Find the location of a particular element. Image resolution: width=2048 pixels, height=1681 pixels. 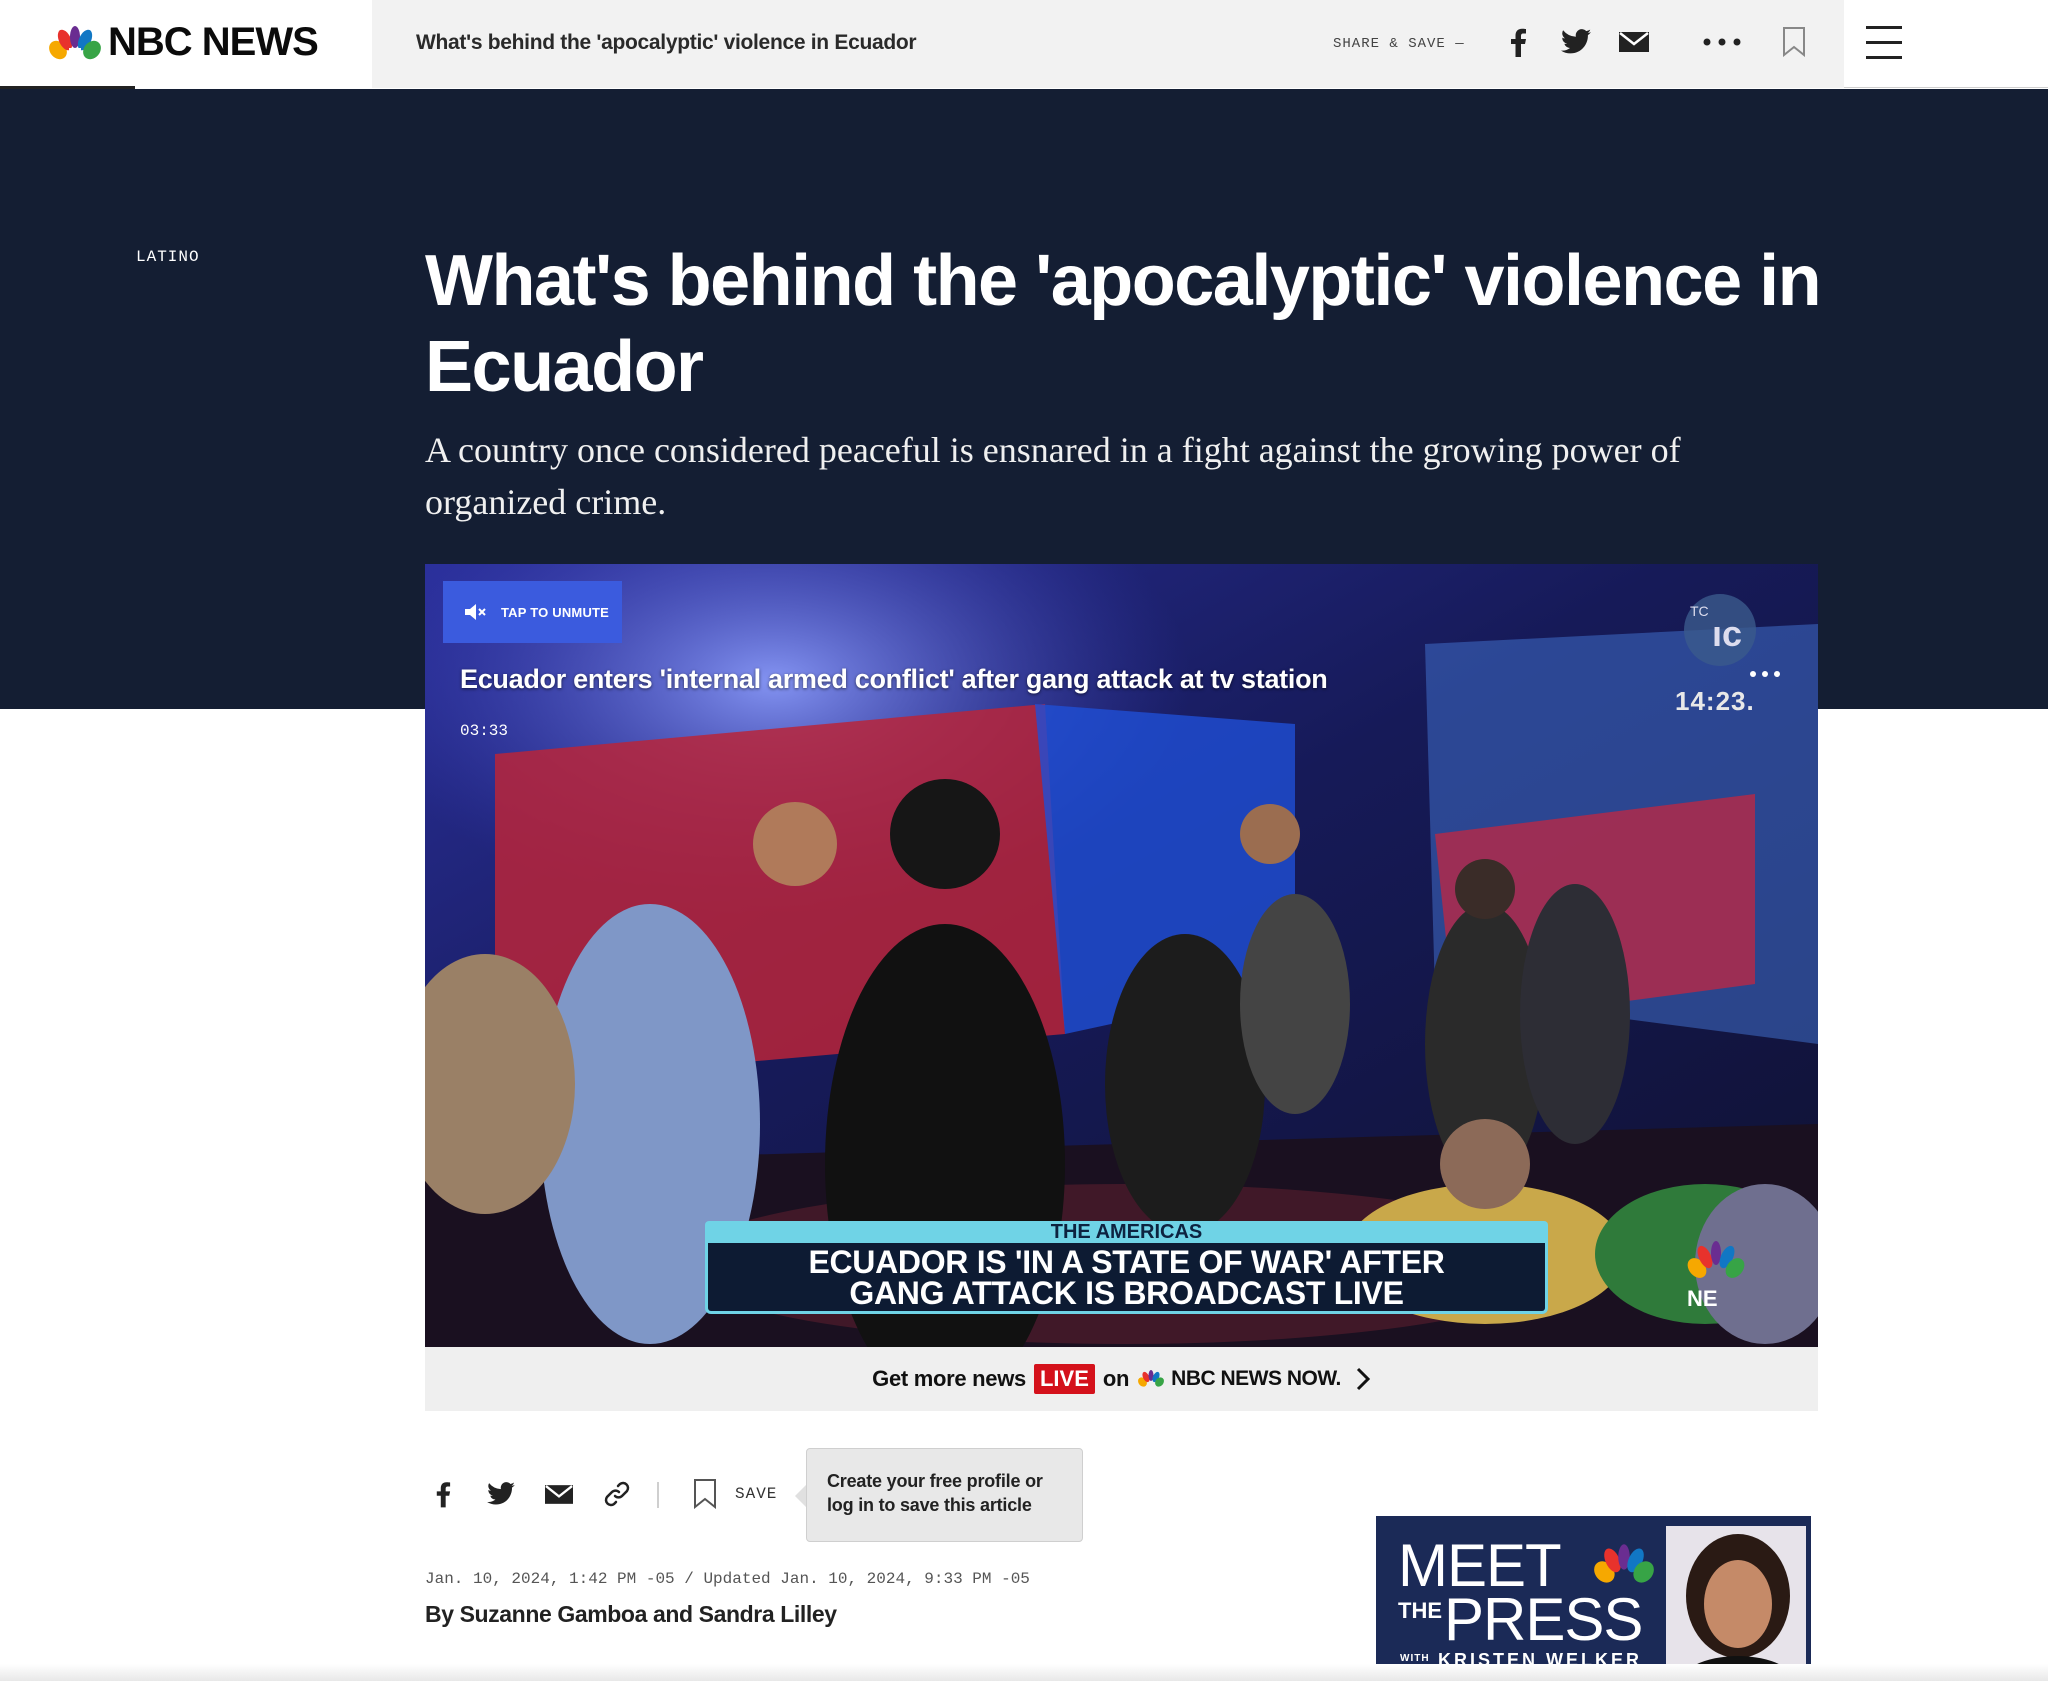

mail-icon is located at coordinates (1634, 42).